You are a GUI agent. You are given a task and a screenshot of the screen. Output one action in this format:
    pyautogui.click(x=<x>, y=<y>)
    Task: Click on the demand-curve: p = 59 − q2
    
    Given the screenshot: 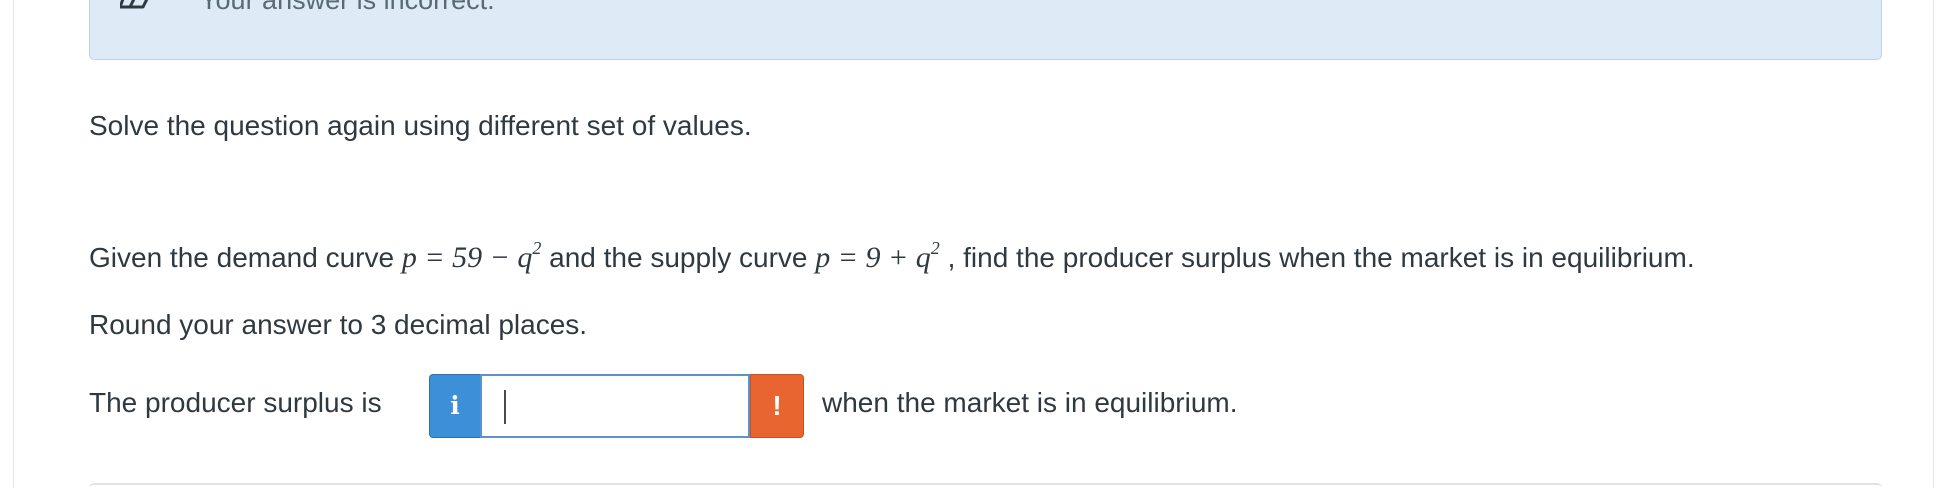 What is the action you would take?
    pyautogui.click(x=471, y=256)
    